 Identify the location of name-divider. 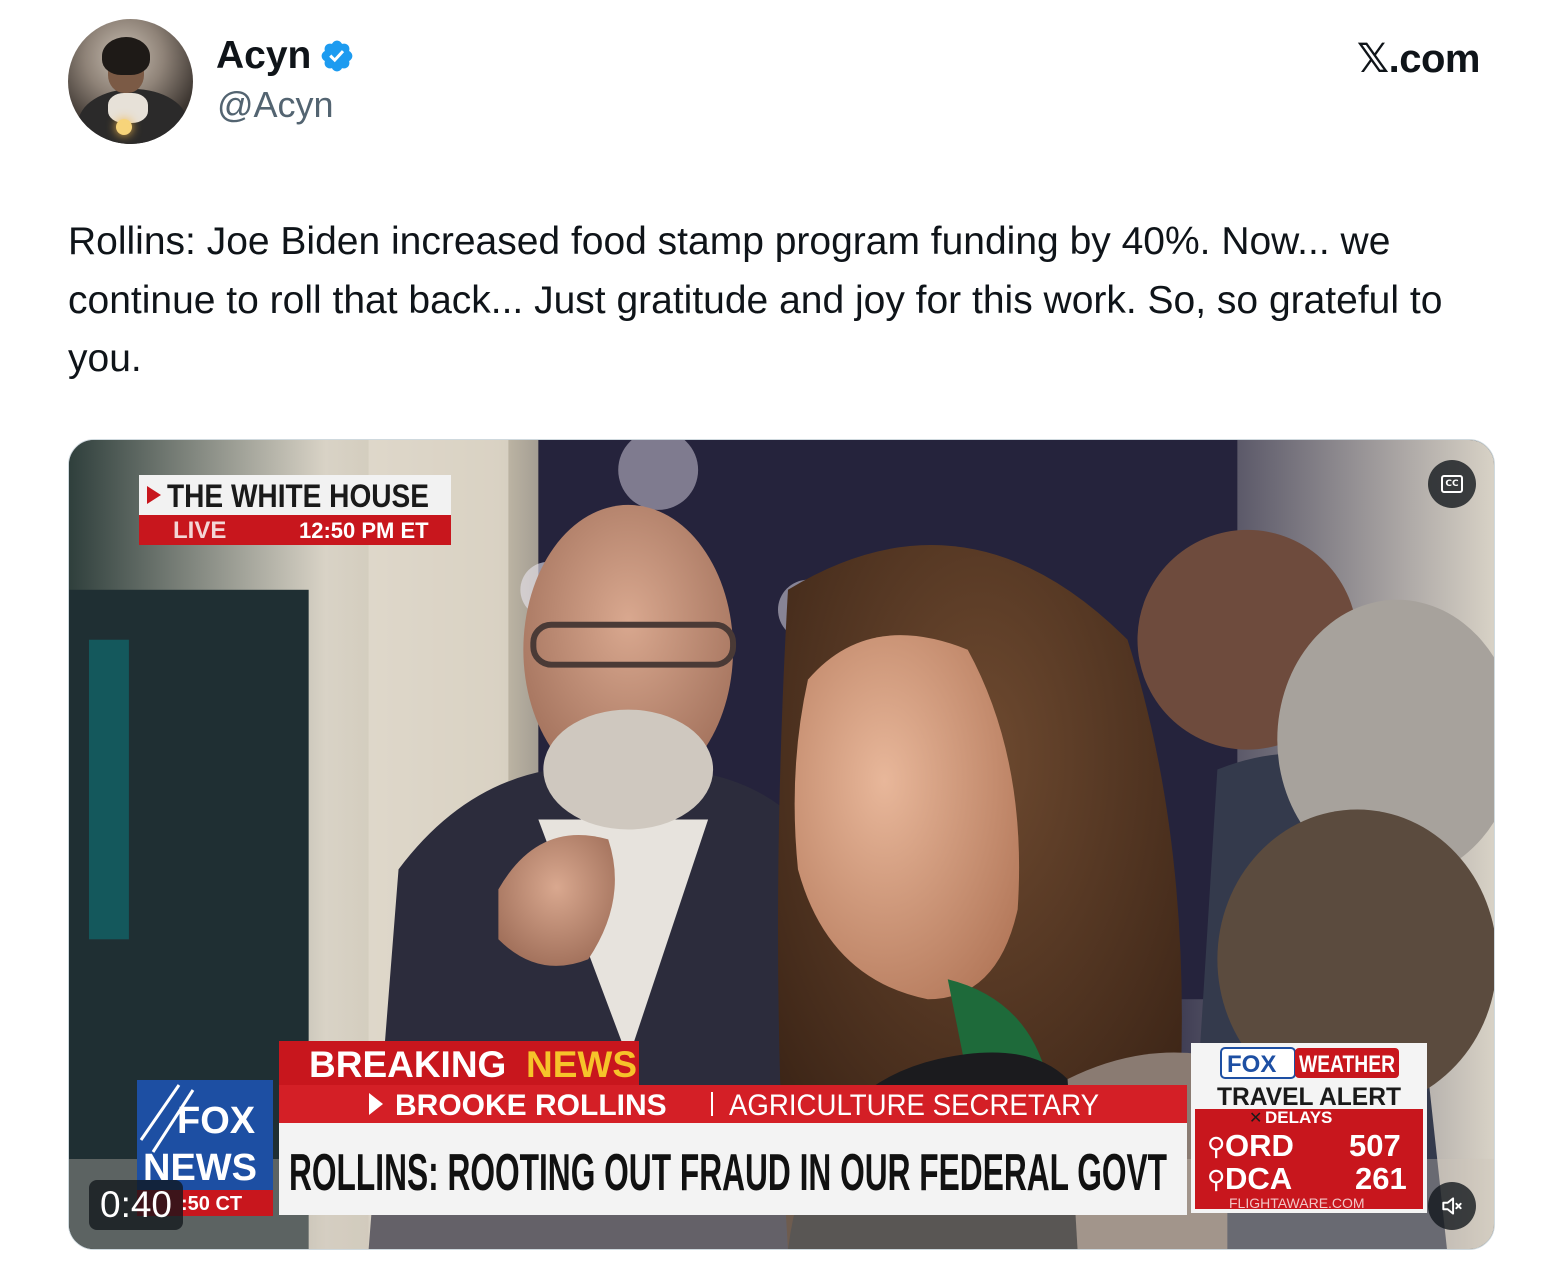
(712, 1104).